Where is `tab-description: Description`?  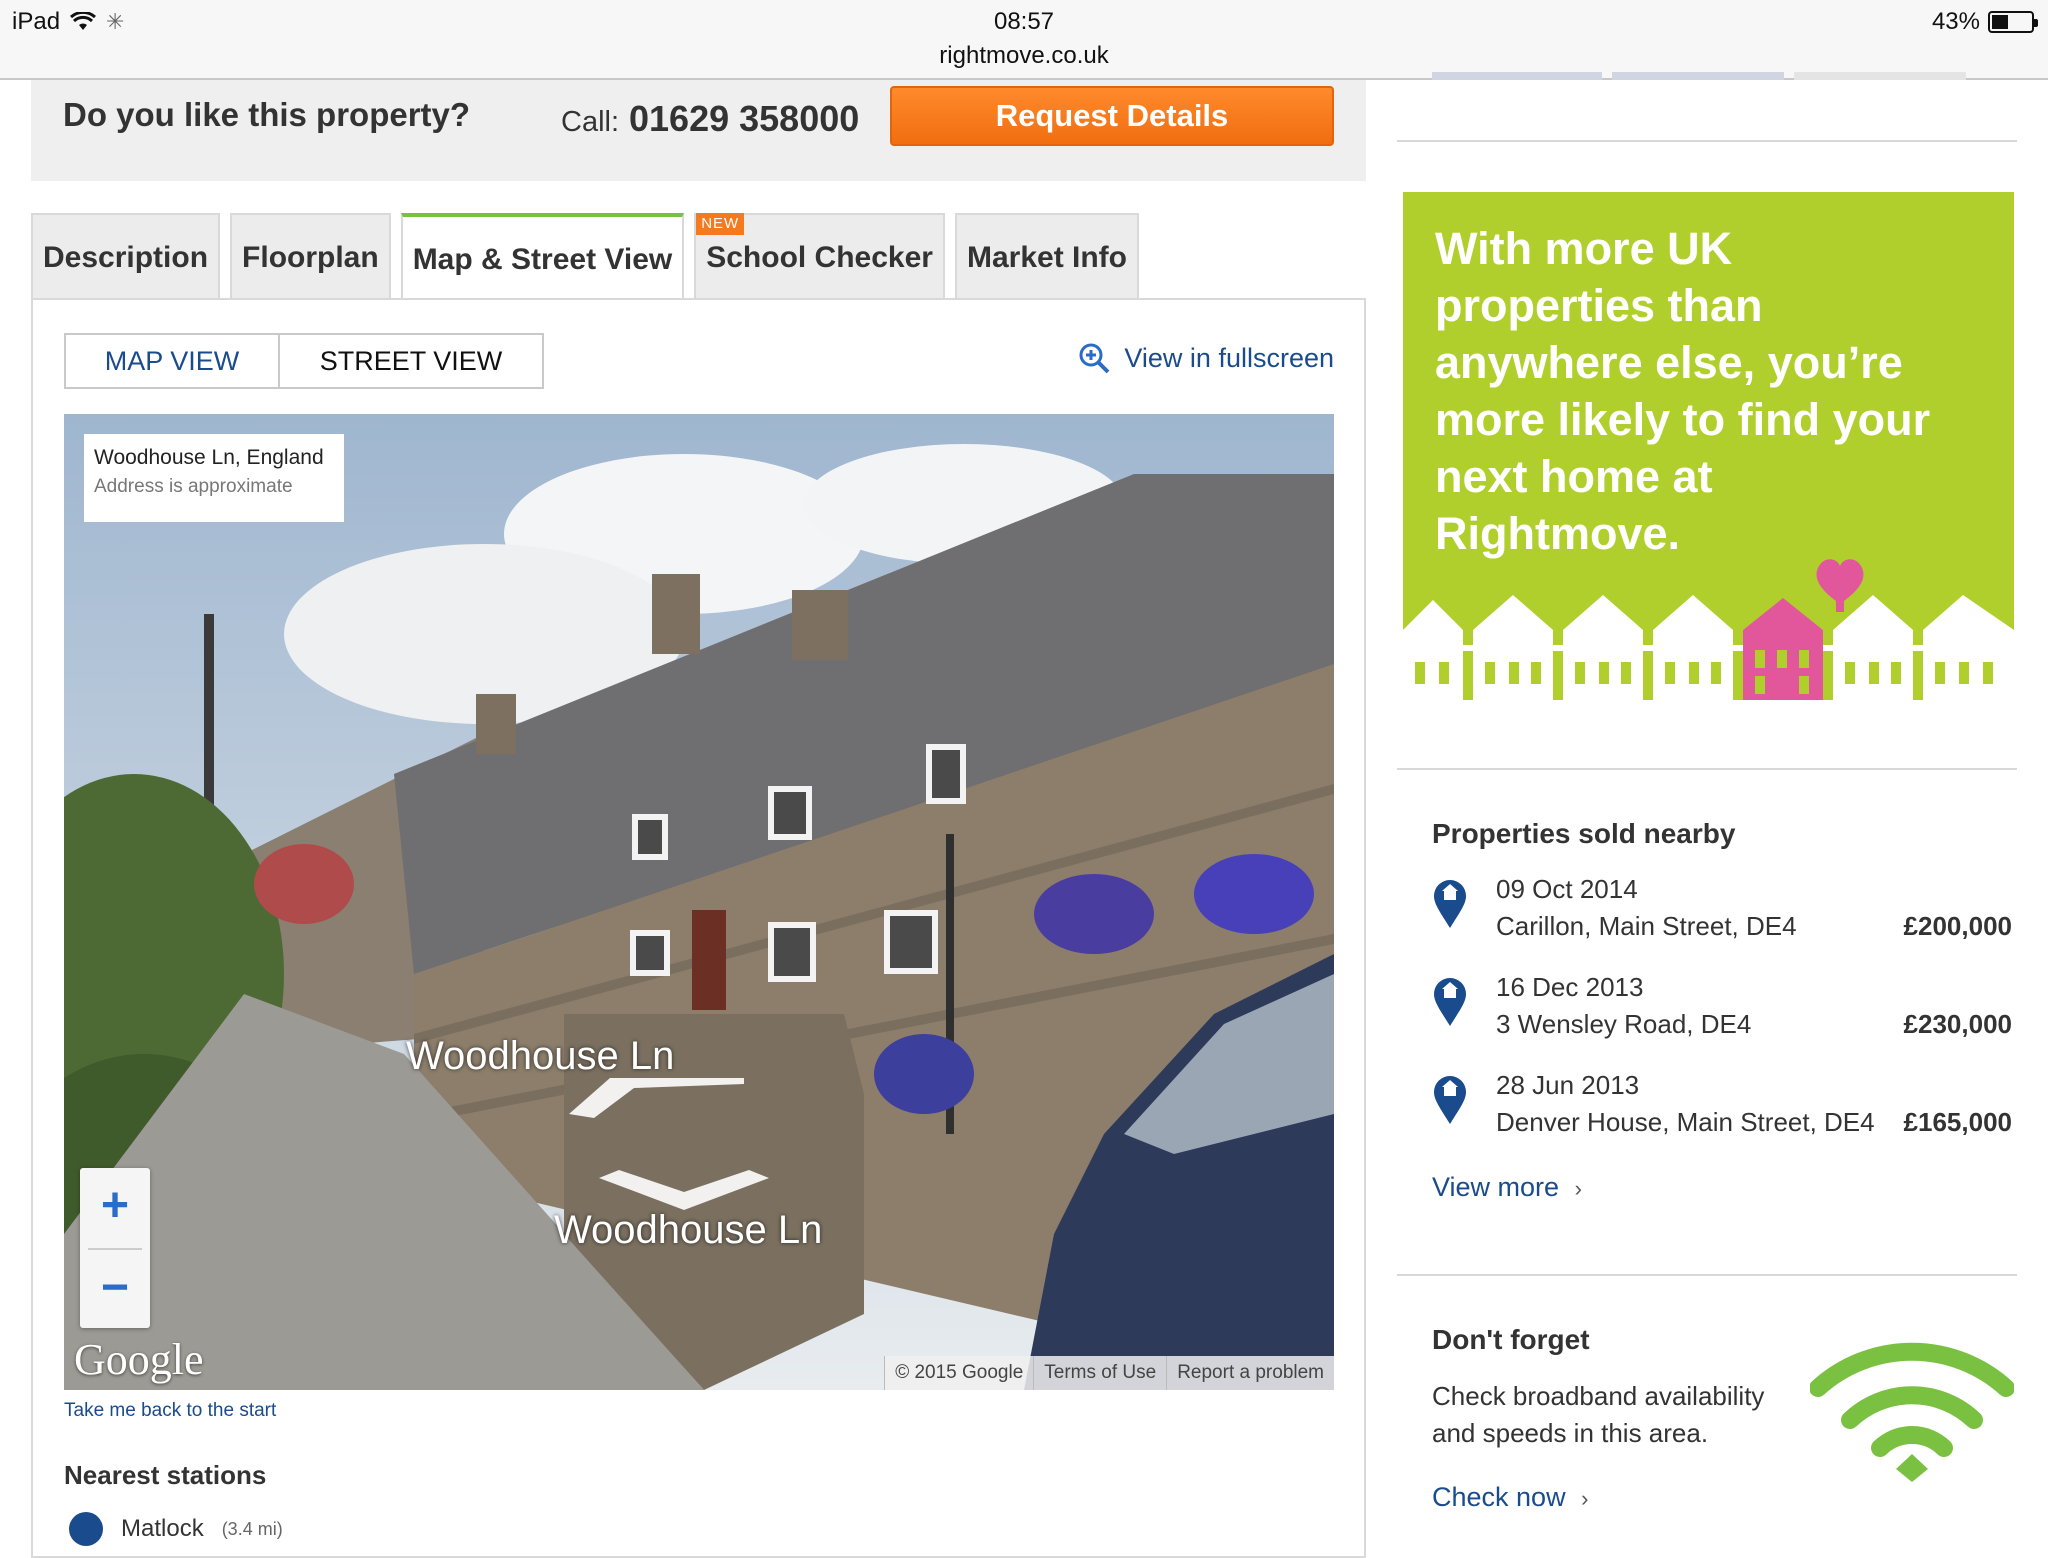 tab-description: Description is located at coordinates (126, 256).